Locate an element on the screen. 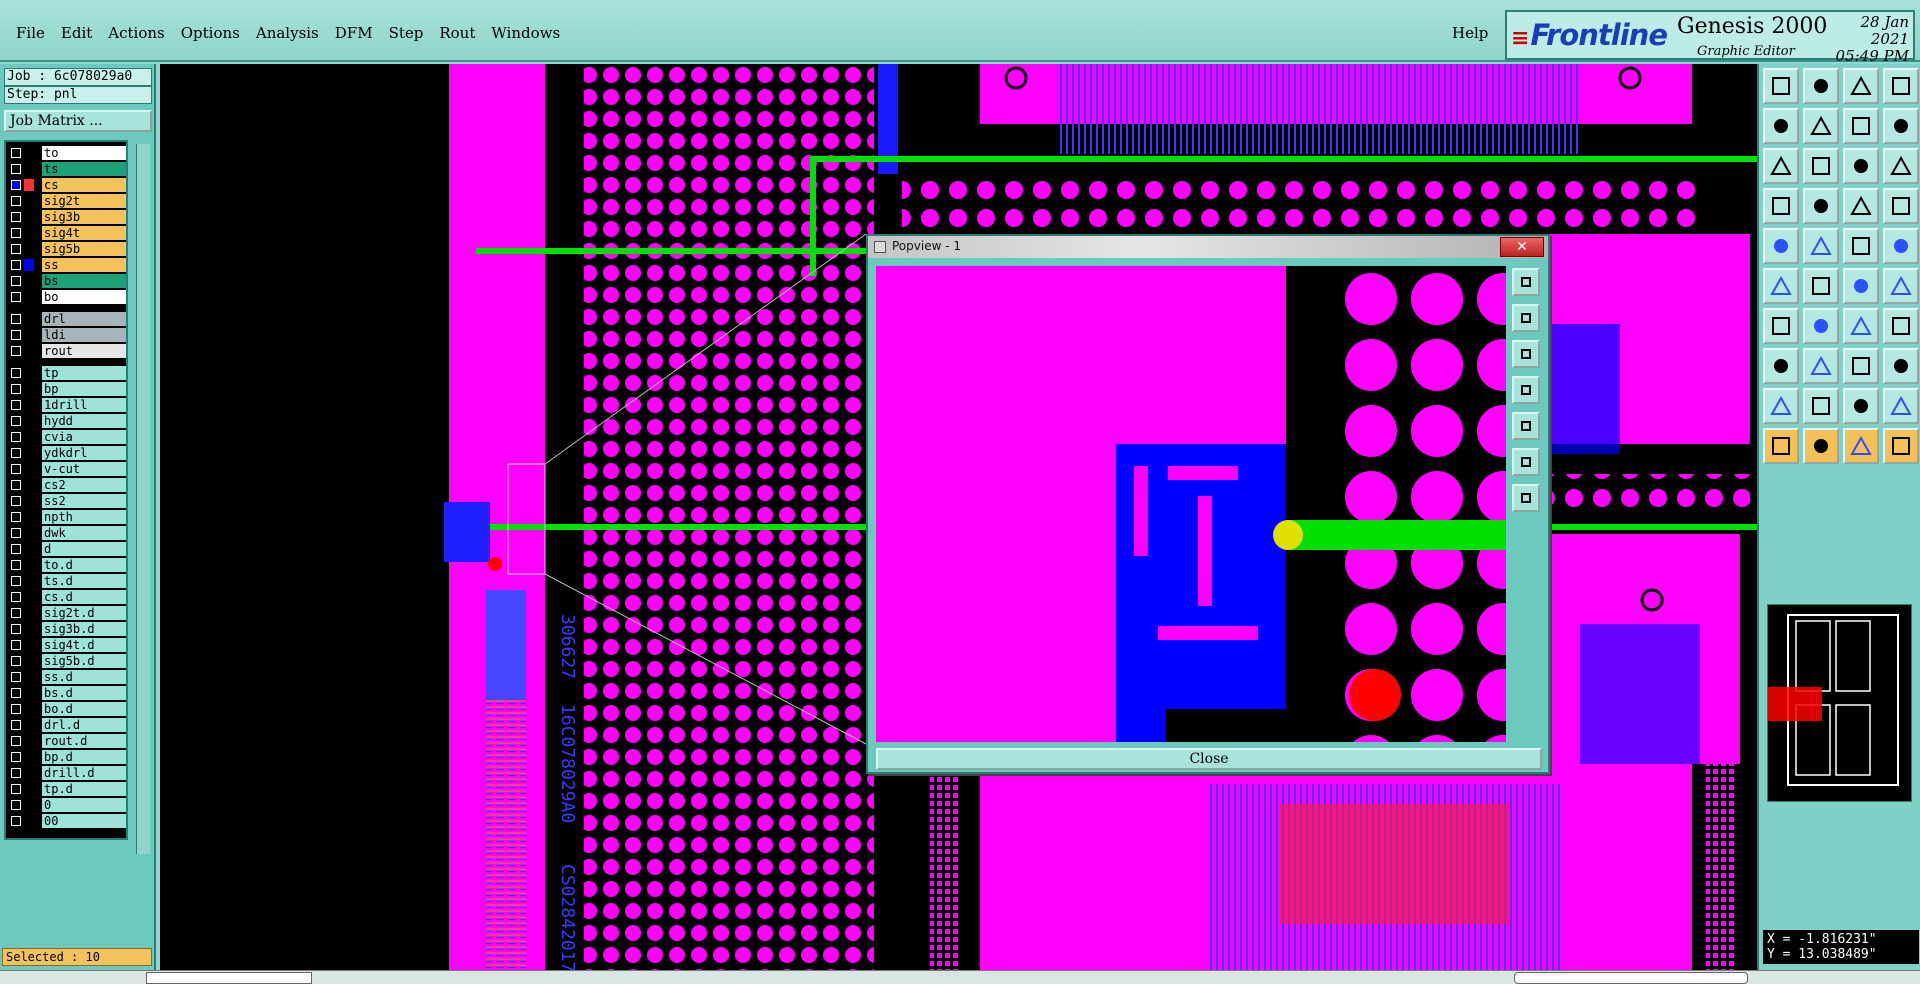 The image size is (1920, 984). layer-row: sig3b is located at coordinates (66, 217).